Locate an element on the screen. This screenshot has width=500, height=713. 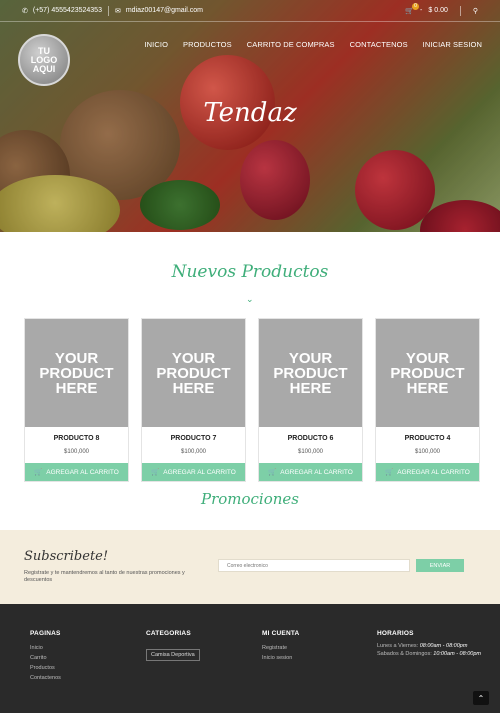
phone-number: (+57) 4555423524353 is located at coordinates (67, 10).